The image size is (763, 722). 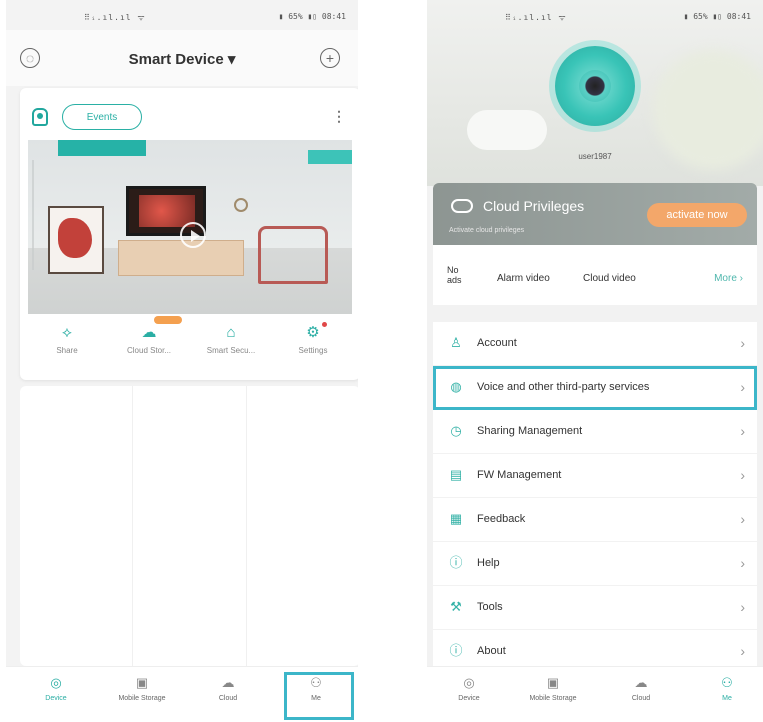 What do you see at coordinates (595, 86) in the screenshot?
I see `avatar` at bounding box center [595, 86].